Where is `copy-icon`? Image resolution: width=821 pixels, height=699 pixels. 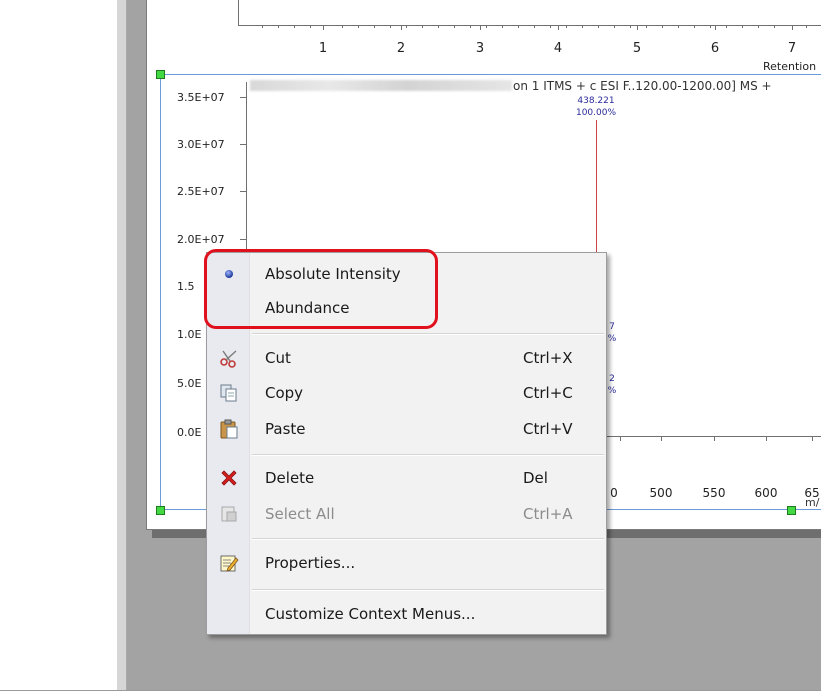
copy-icon is located at coordinates (229, 393).